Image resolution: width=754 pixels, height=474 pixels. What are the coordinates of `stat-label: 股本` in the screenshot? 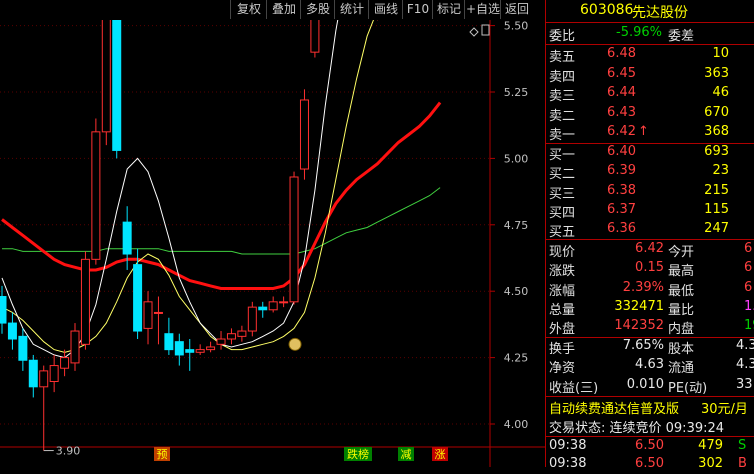 It's located at (681, 349).